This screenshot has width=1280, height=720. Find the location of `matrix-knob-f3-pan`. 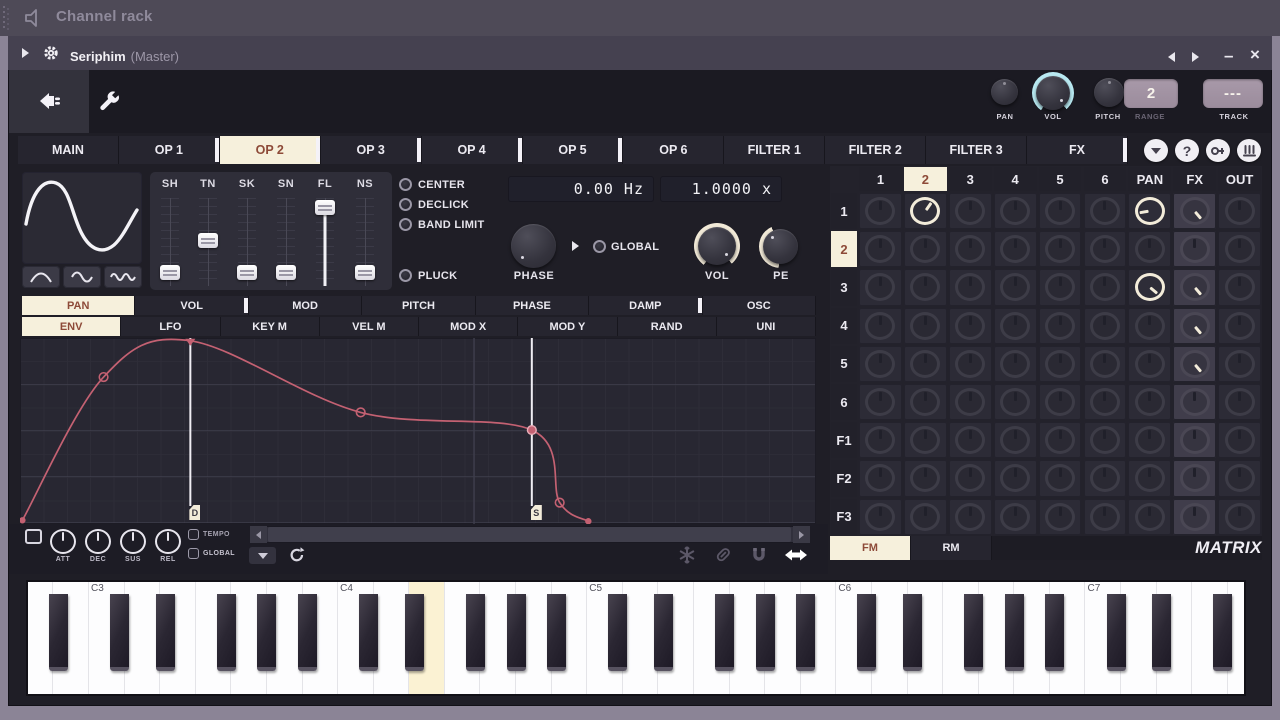

matrix-knob-f3-pan is located at coordinates (1149, 516).